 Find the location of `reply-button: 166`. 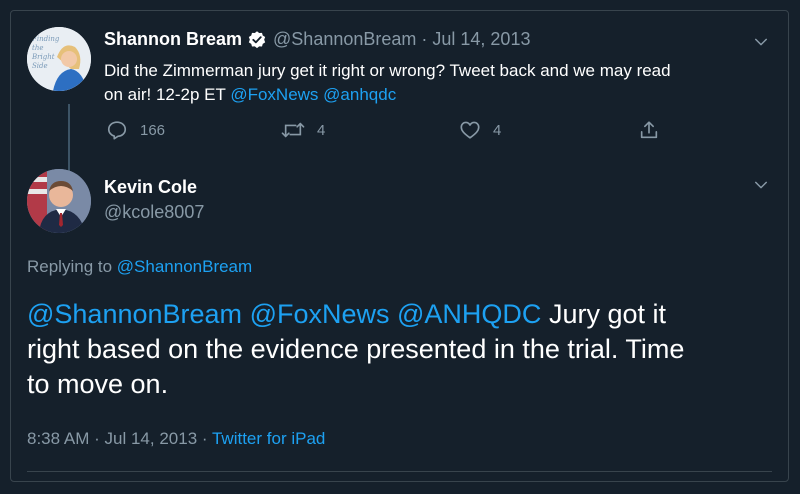

reply-button: 166 is located at coordinates (135, 130).